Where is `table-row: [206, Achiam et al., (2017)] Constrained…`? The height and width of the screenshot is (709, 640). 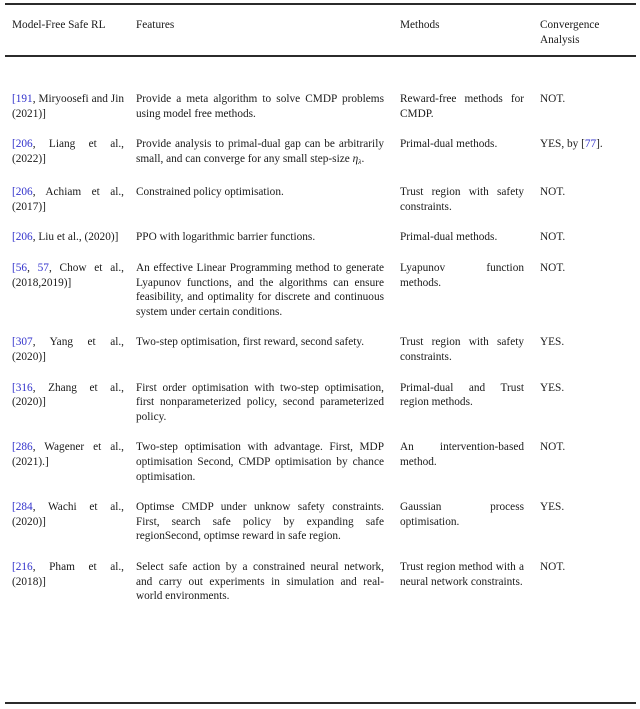 table-row: [206, Achiam et al., (2017)] Constrained… is located at coordinates (320, 191).